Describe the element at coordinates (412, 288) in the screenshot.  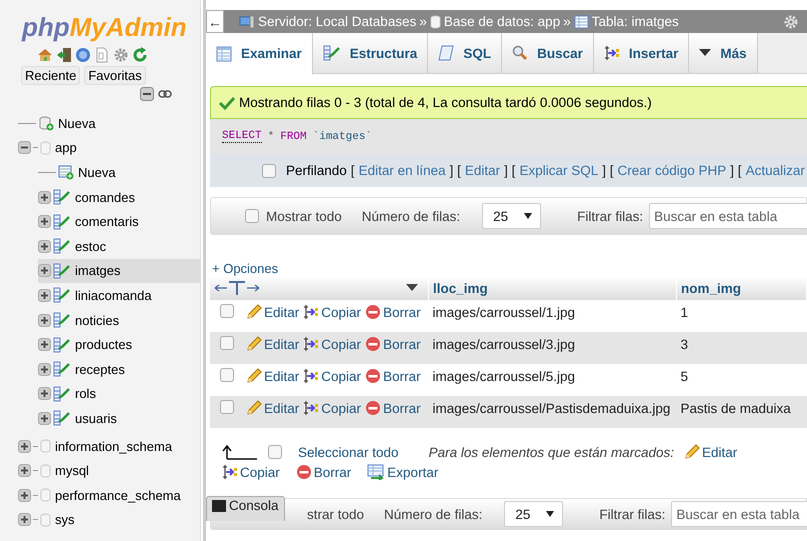
I see `caret-icon` at that location.